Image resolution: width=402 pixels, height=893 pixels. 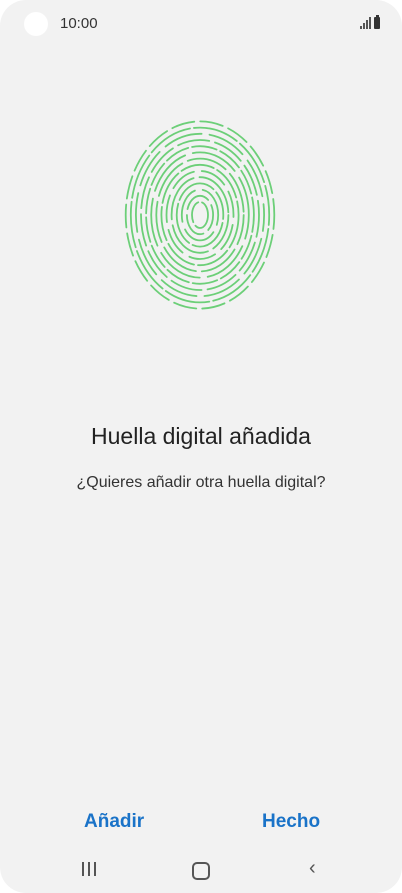 I want to click on status-icons, so click(x=370, y=22).